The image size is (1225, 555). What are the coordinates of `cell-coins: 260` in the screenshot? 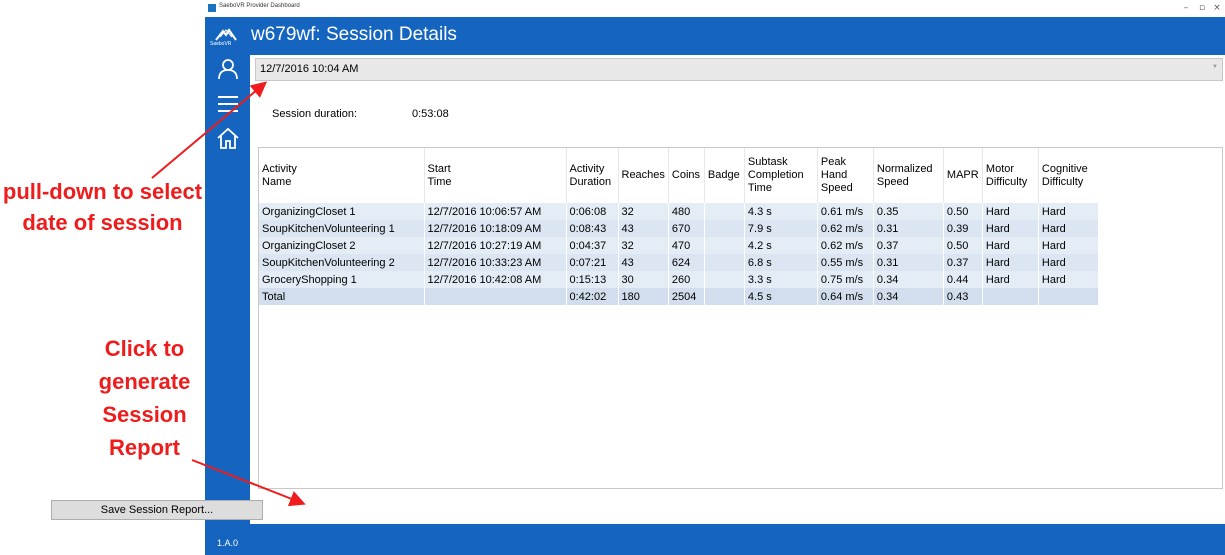 It's located at (686, 279).